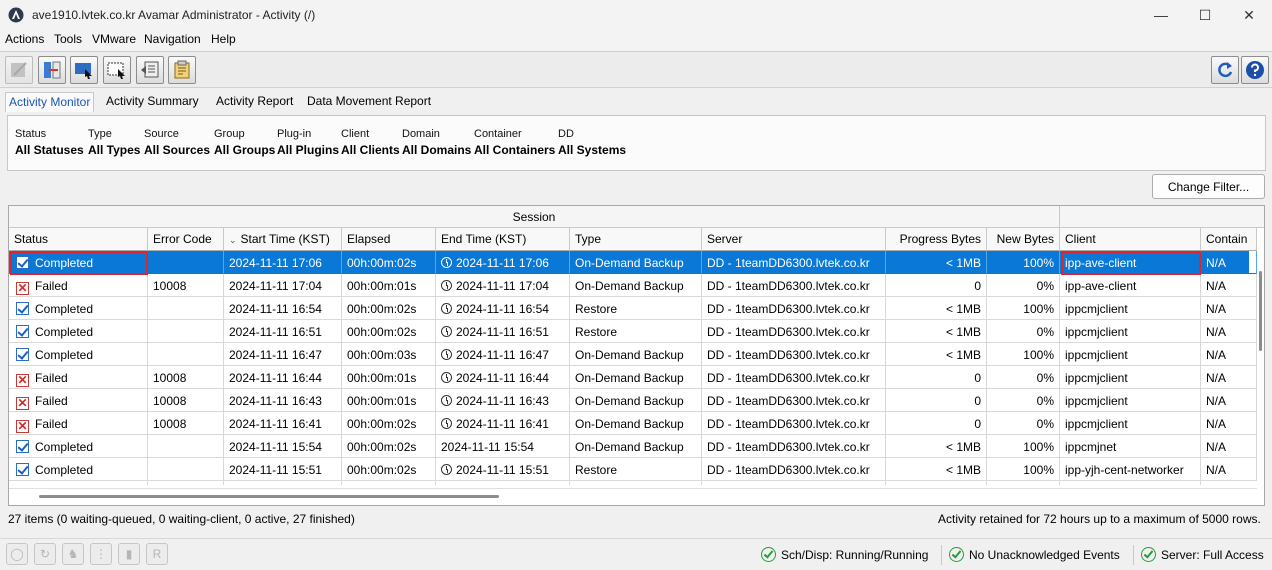  I want to click on cell-start-time: 2024-11-11 16:51, so click(283, 331).